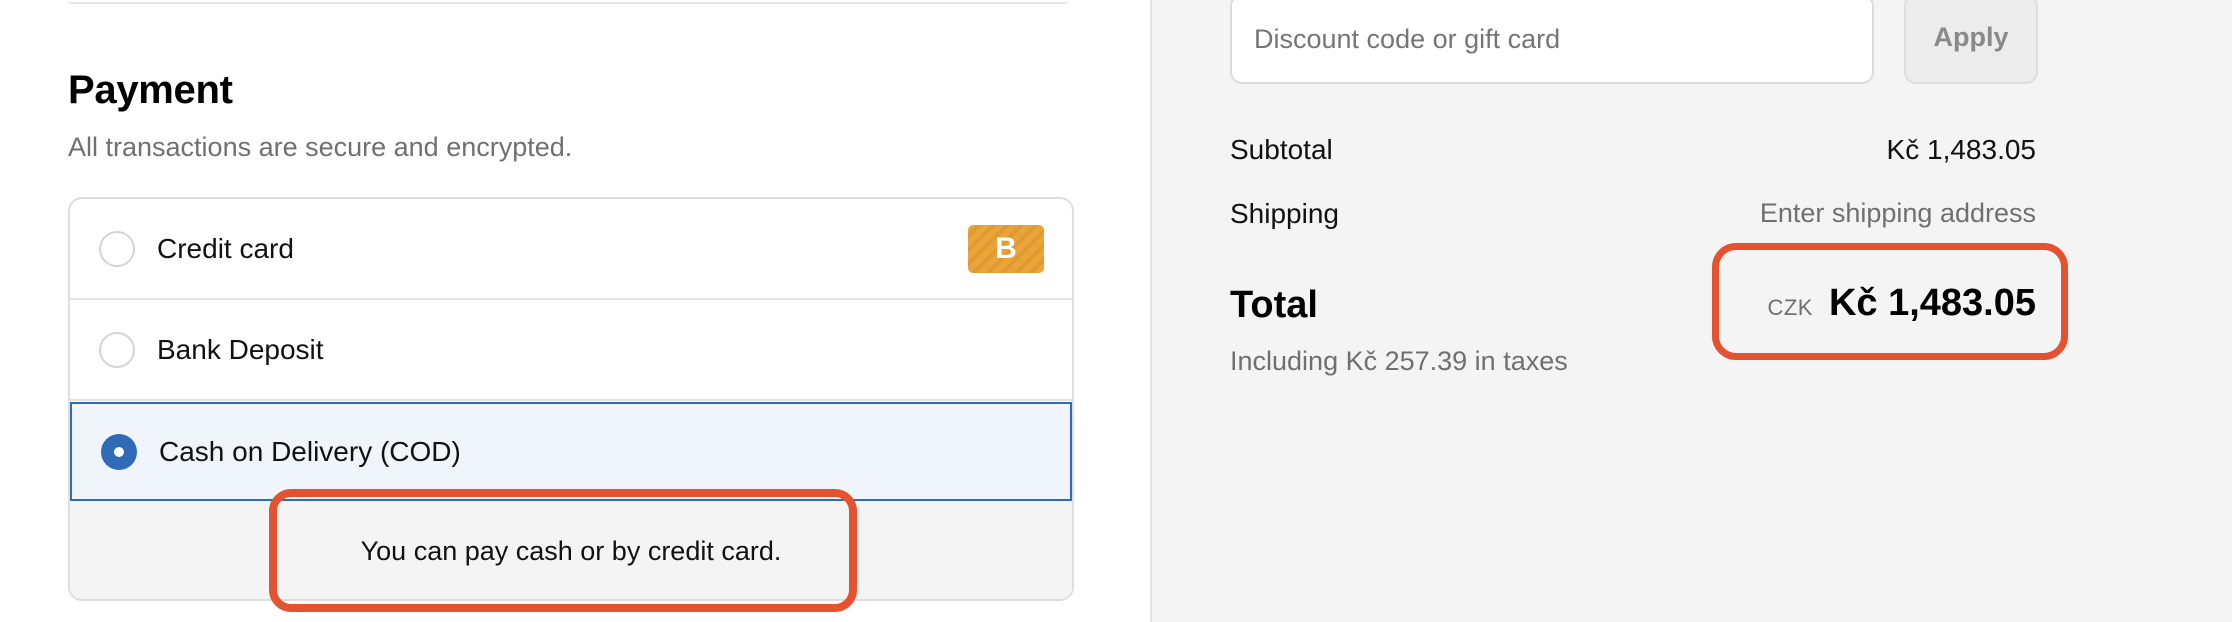 This screenshot has height=622, width=2232. Describe the element at coordinates (1890, 301) in the screenshot. I see `annotation-highlight-total` at that location.